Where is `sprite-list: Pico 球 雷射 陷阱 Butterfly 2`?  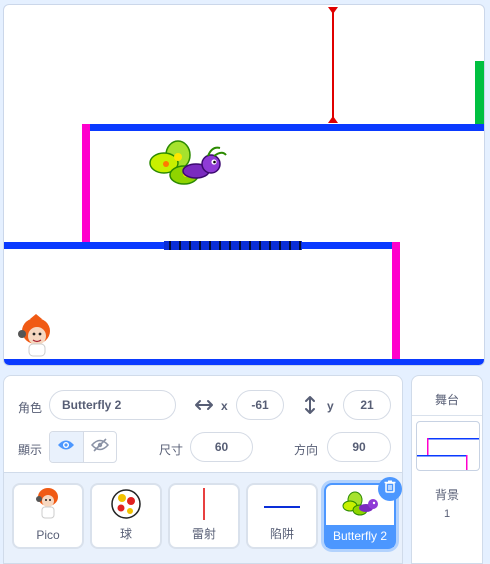 sprite-list: Pico 球 雷射 陷阱 Butterfly 2 is located at coordinates (203, 518).